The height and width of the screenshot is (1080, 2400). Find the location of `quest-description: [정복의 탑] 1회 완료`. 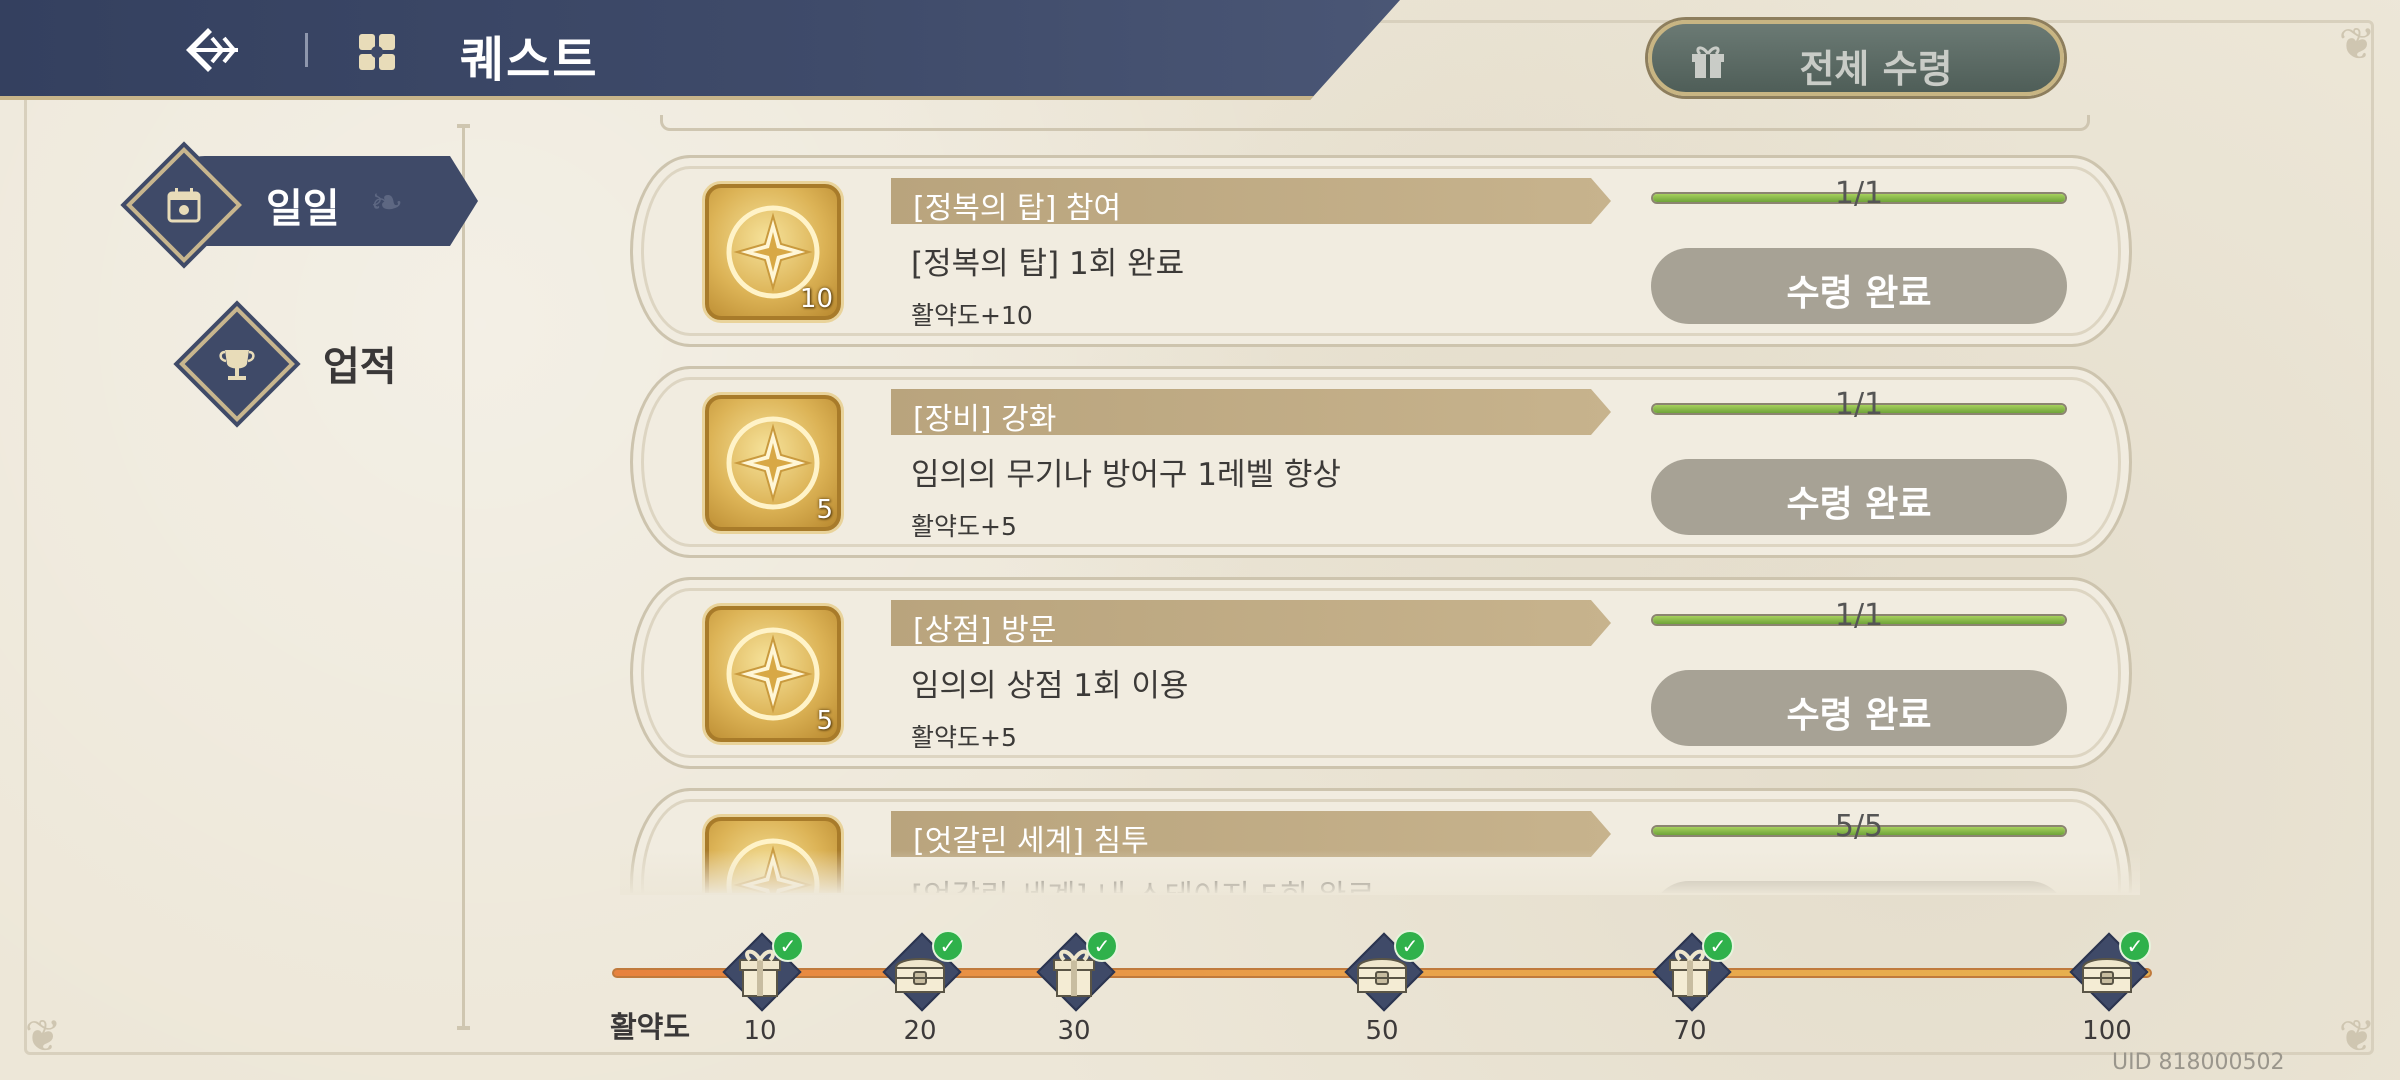

quest-description: [정복의 탑] 1회 완료 is located at coordinates (1048, 264).